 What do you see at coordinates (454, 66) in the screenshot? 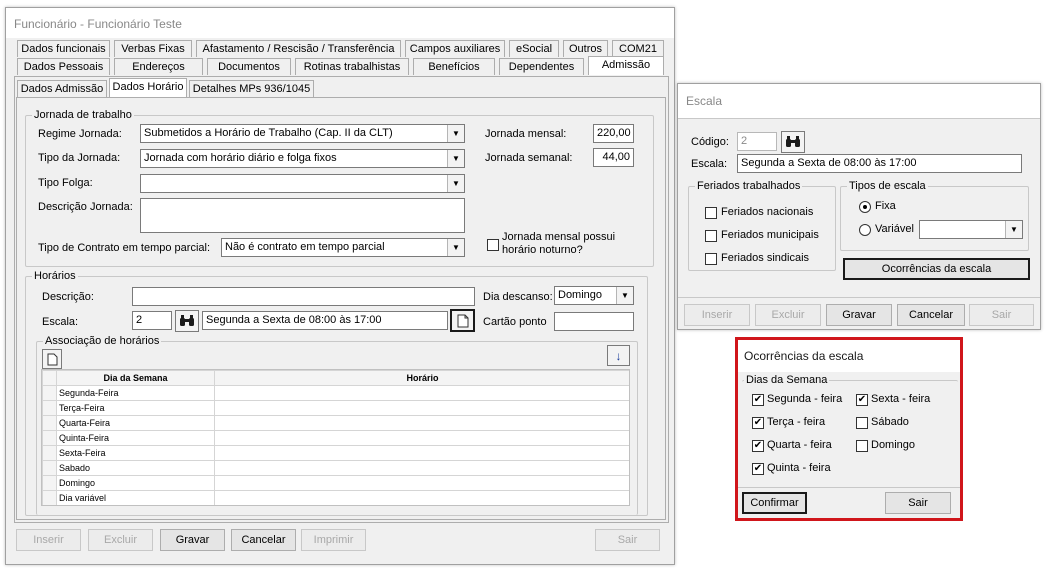
I see `tab-beneficios: Benefícios` at bounding box center [454, 66].